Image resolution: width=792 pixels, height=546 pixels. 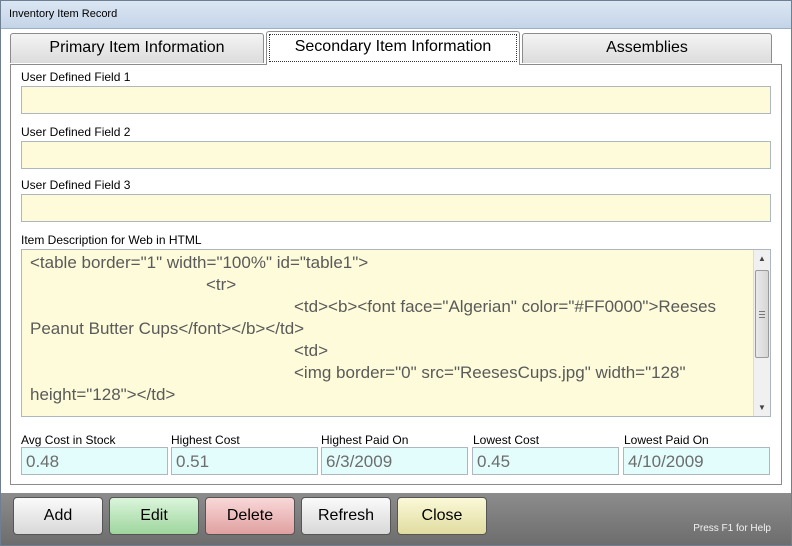 What do you see at coordinates (76, 77) in the screenshot?
I see `user-field-1-label: User Defined Field 1` at bounding box center [76, 77].